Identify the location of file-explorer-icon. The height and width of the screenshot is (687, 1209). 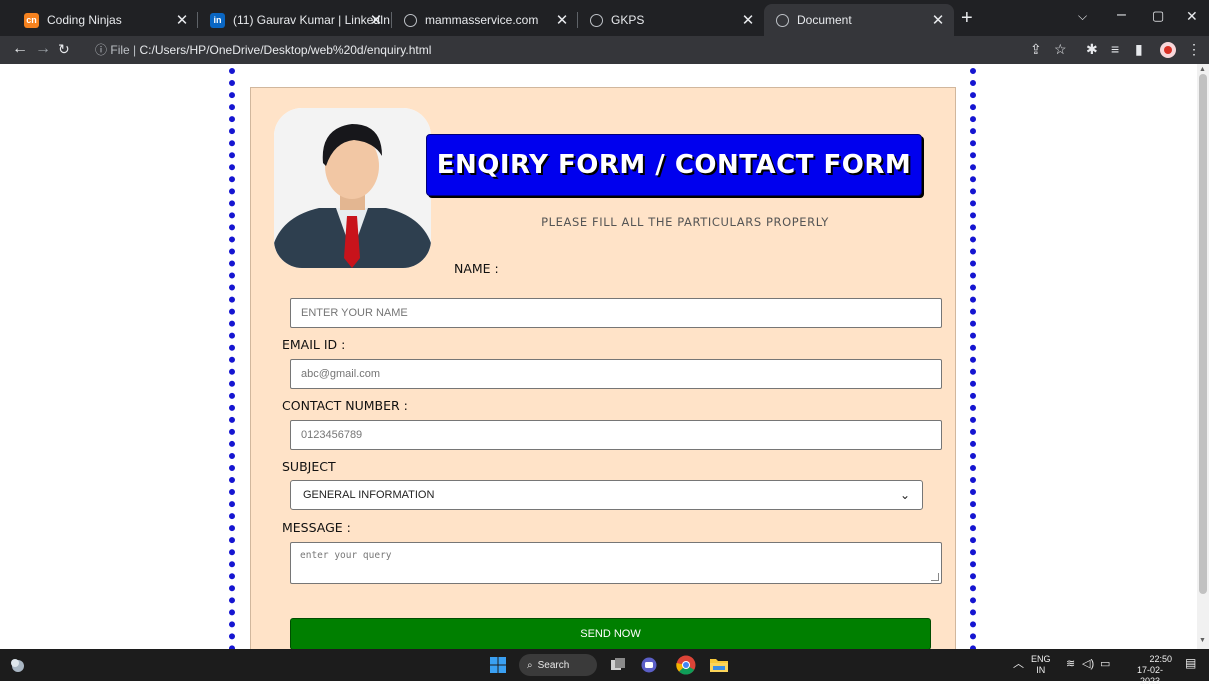
(719, 665).